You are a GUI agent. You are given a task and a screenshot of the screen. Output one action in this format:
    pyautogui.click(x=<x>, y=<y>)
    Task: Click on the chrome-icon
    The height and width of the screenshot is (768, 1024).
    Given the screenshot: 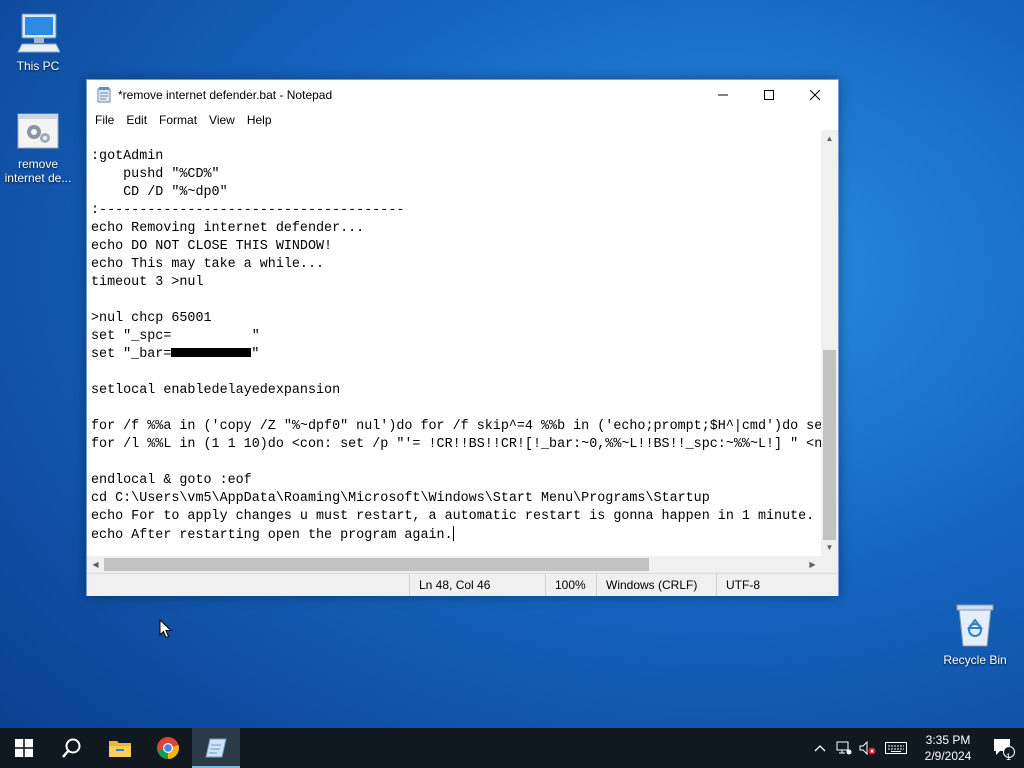 What is the action you would take?
    pyautogui.click(x=168, y=748)
    